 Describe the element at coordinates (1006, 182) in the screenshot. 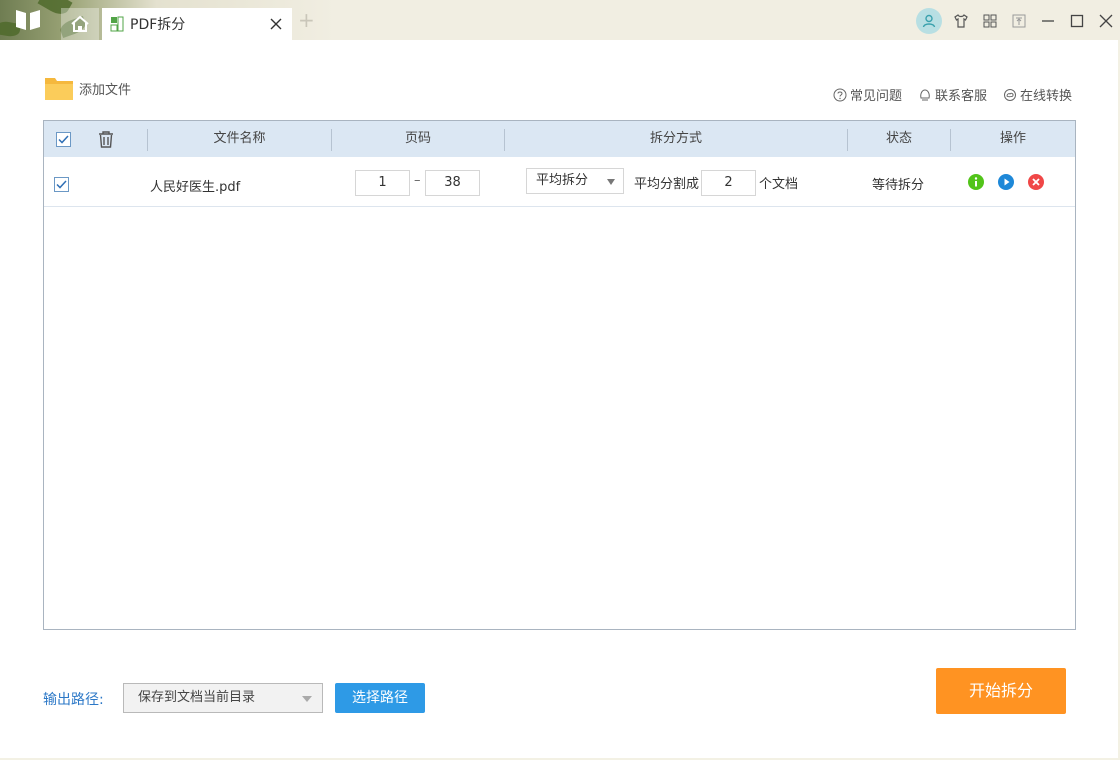

I see `play-icon` at that location.